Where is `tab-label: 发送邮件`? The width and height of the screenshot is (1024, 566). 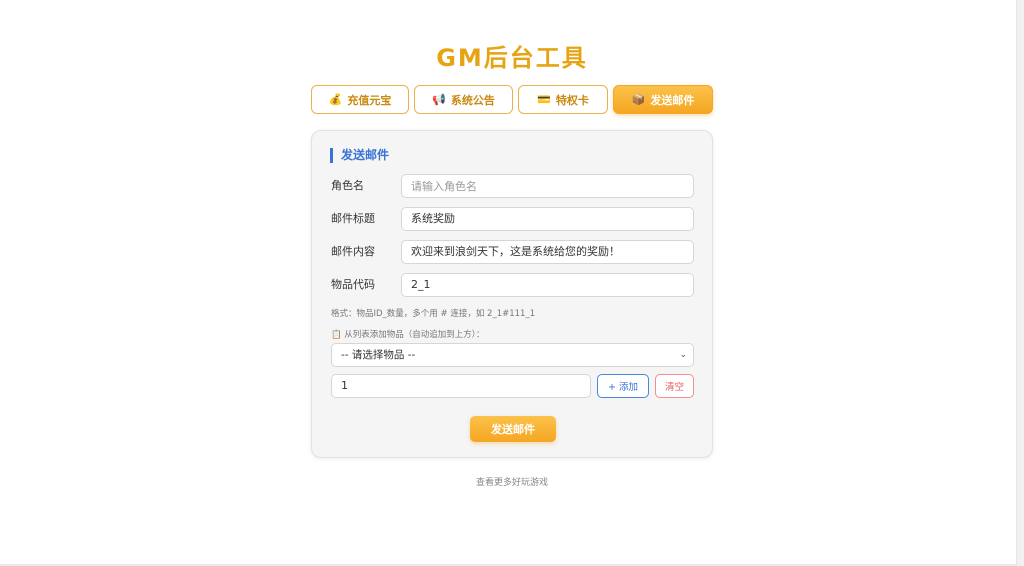
tab-label: 发送邮件 is located at coordinates (672, 100).